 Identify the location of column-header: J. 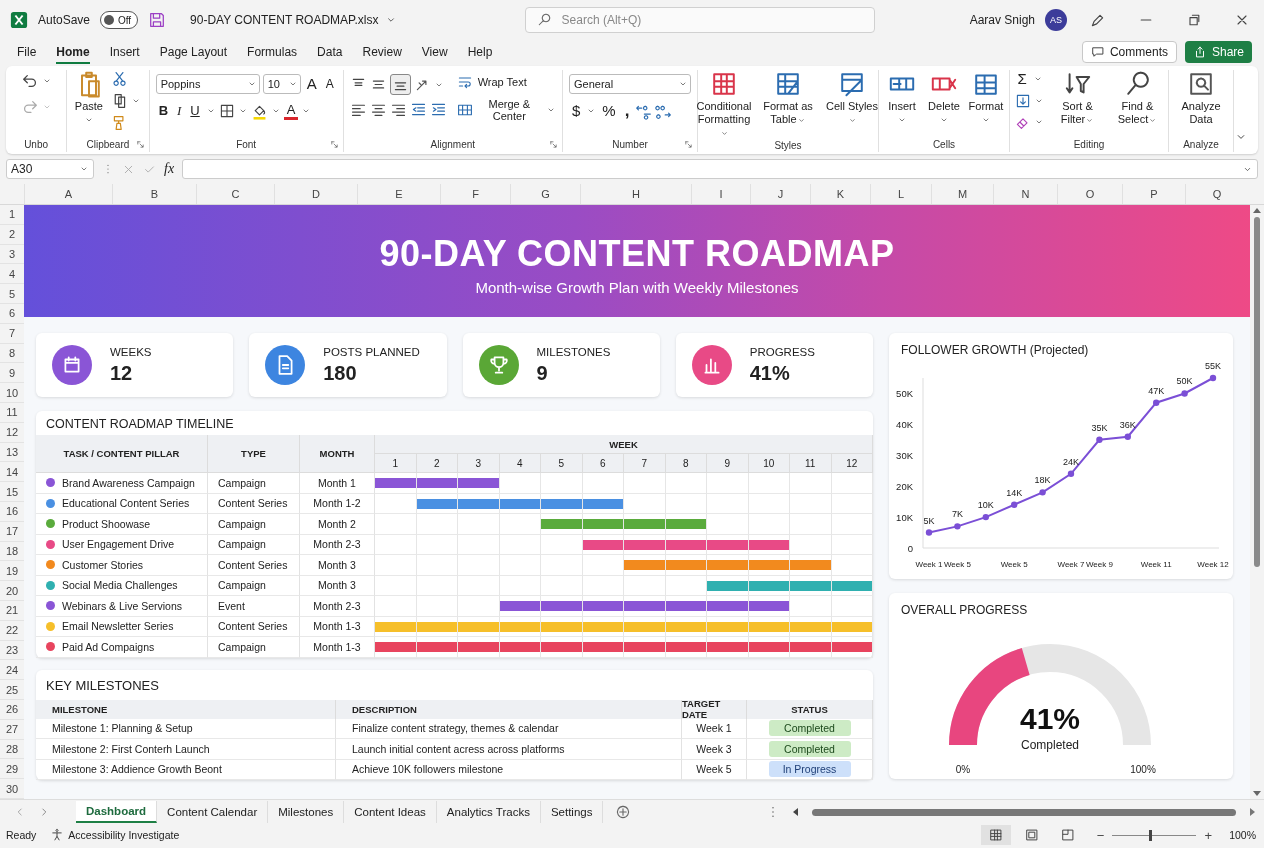
(780, 194).